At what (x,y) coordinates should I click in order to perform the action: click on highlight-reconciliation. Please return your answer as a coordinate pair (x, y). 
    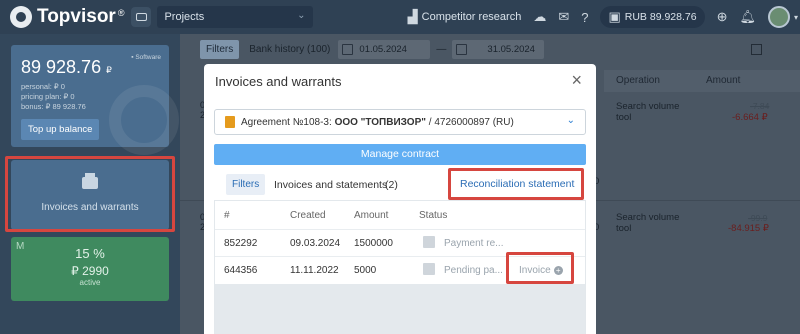
    Looking at the image, I should click on (516, 184).